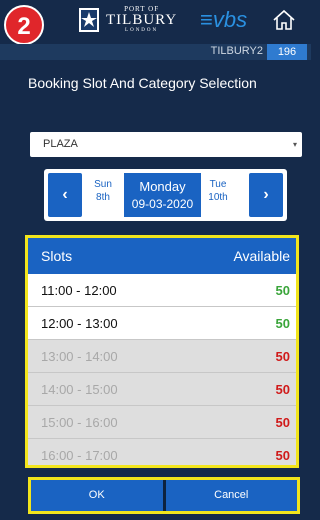 The height and width of the screenshot is (520, 320). What do you see at coordinates (89, 19) in the screenshot?
I see `crest-icon` at bounding box center [89, 19].